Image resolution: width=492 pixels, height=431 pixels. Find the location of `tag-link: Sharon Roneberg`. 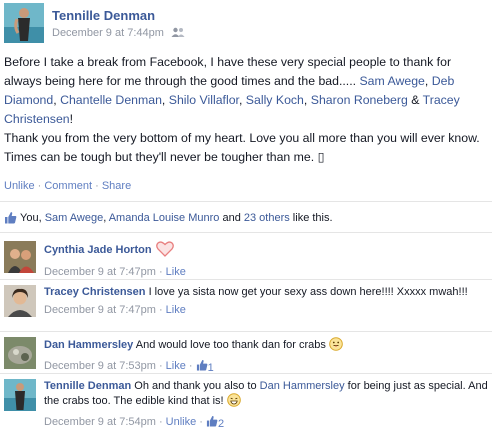

tag-link: Sharon Roneberg is located at coordinates (359, 100).